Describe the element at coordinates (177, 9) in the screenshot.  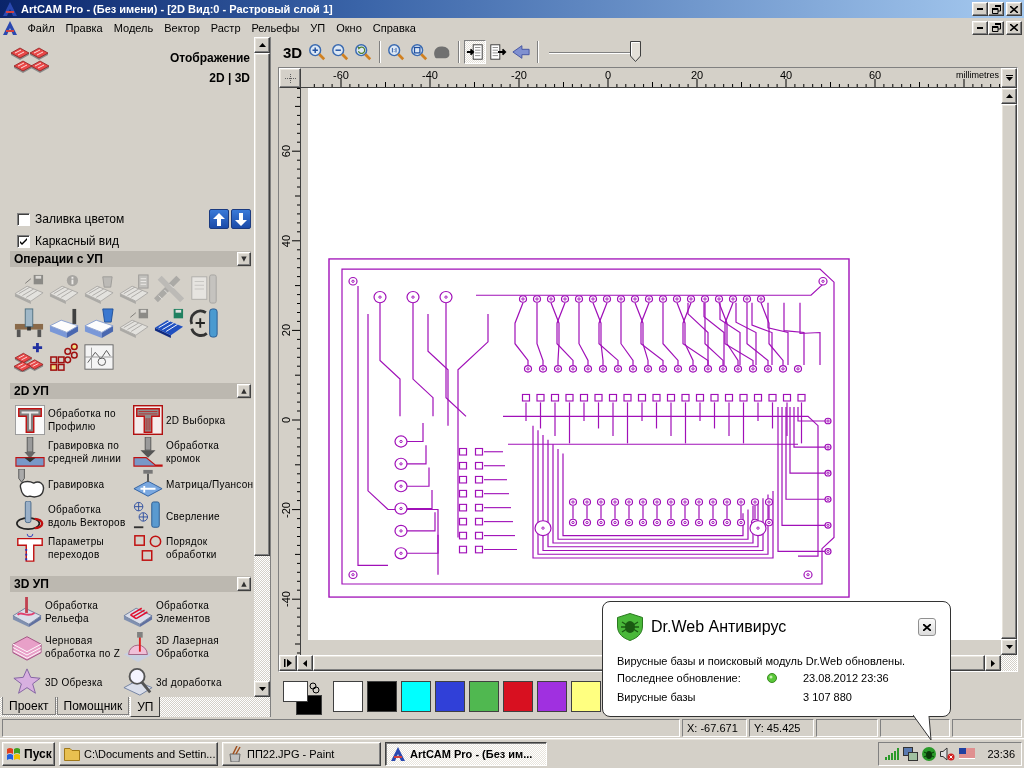
I see `window-title: ArtCAM Pro - (Без имени) - [2D Вид:0 - Растровый слой 1]` at that location.